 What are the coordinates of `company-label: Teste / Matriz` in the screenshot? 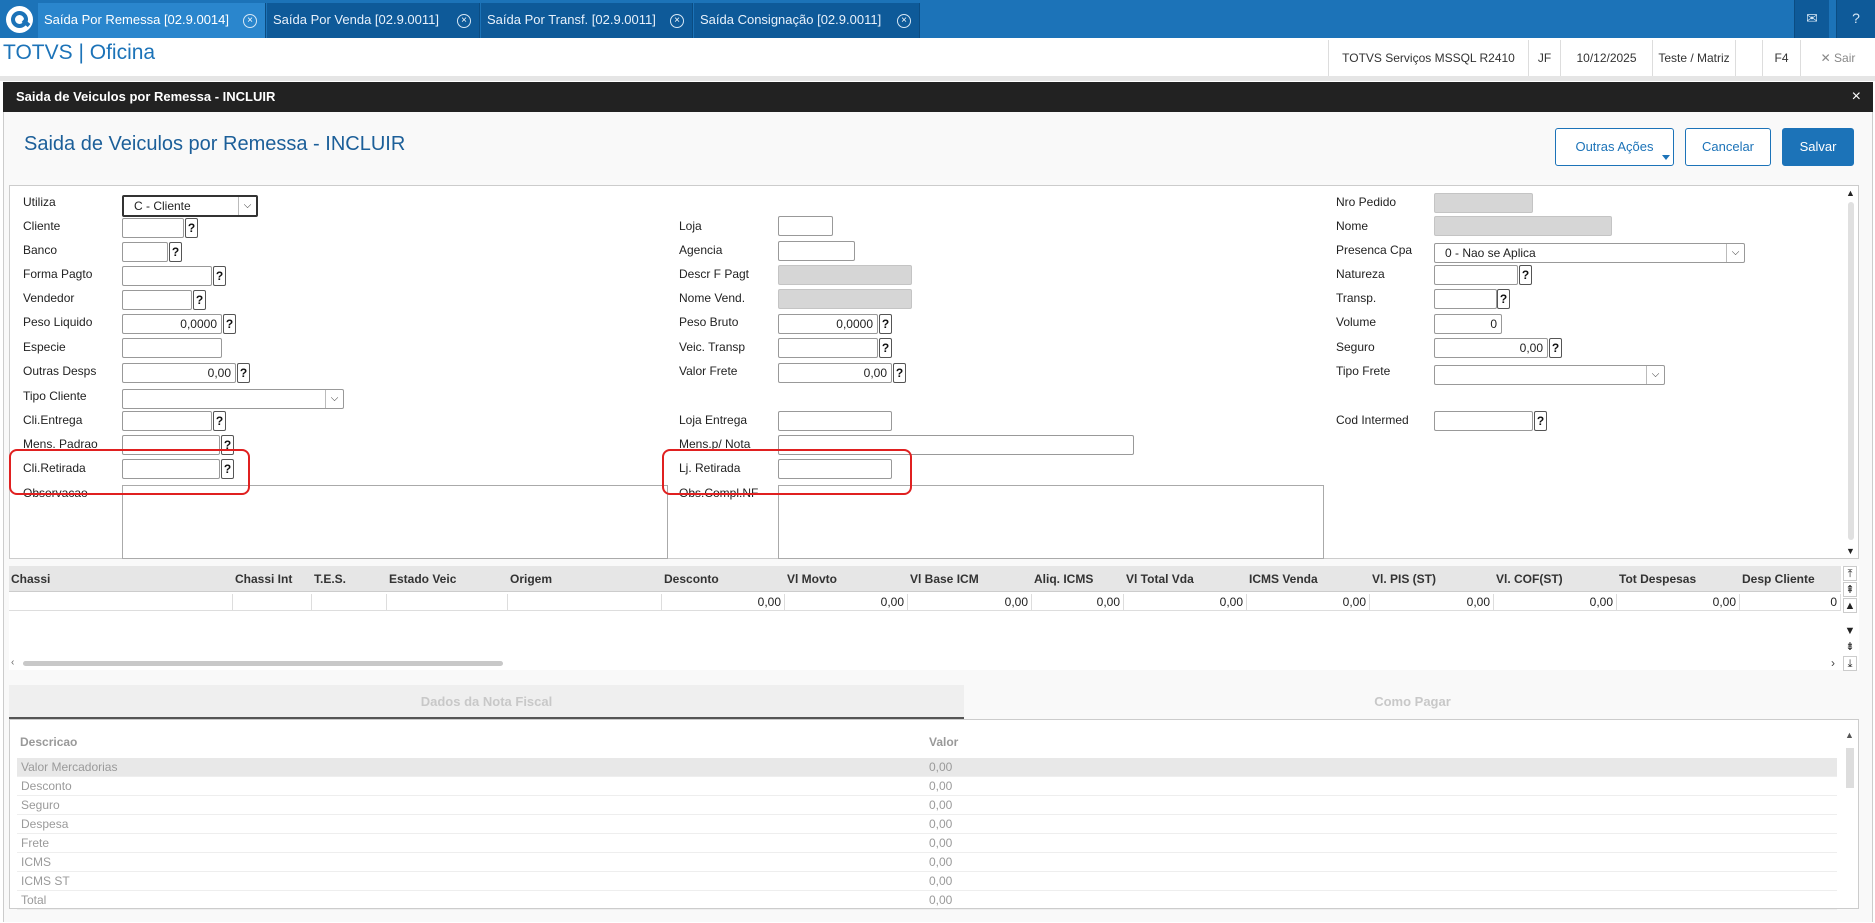 It's located at (1693, 58).